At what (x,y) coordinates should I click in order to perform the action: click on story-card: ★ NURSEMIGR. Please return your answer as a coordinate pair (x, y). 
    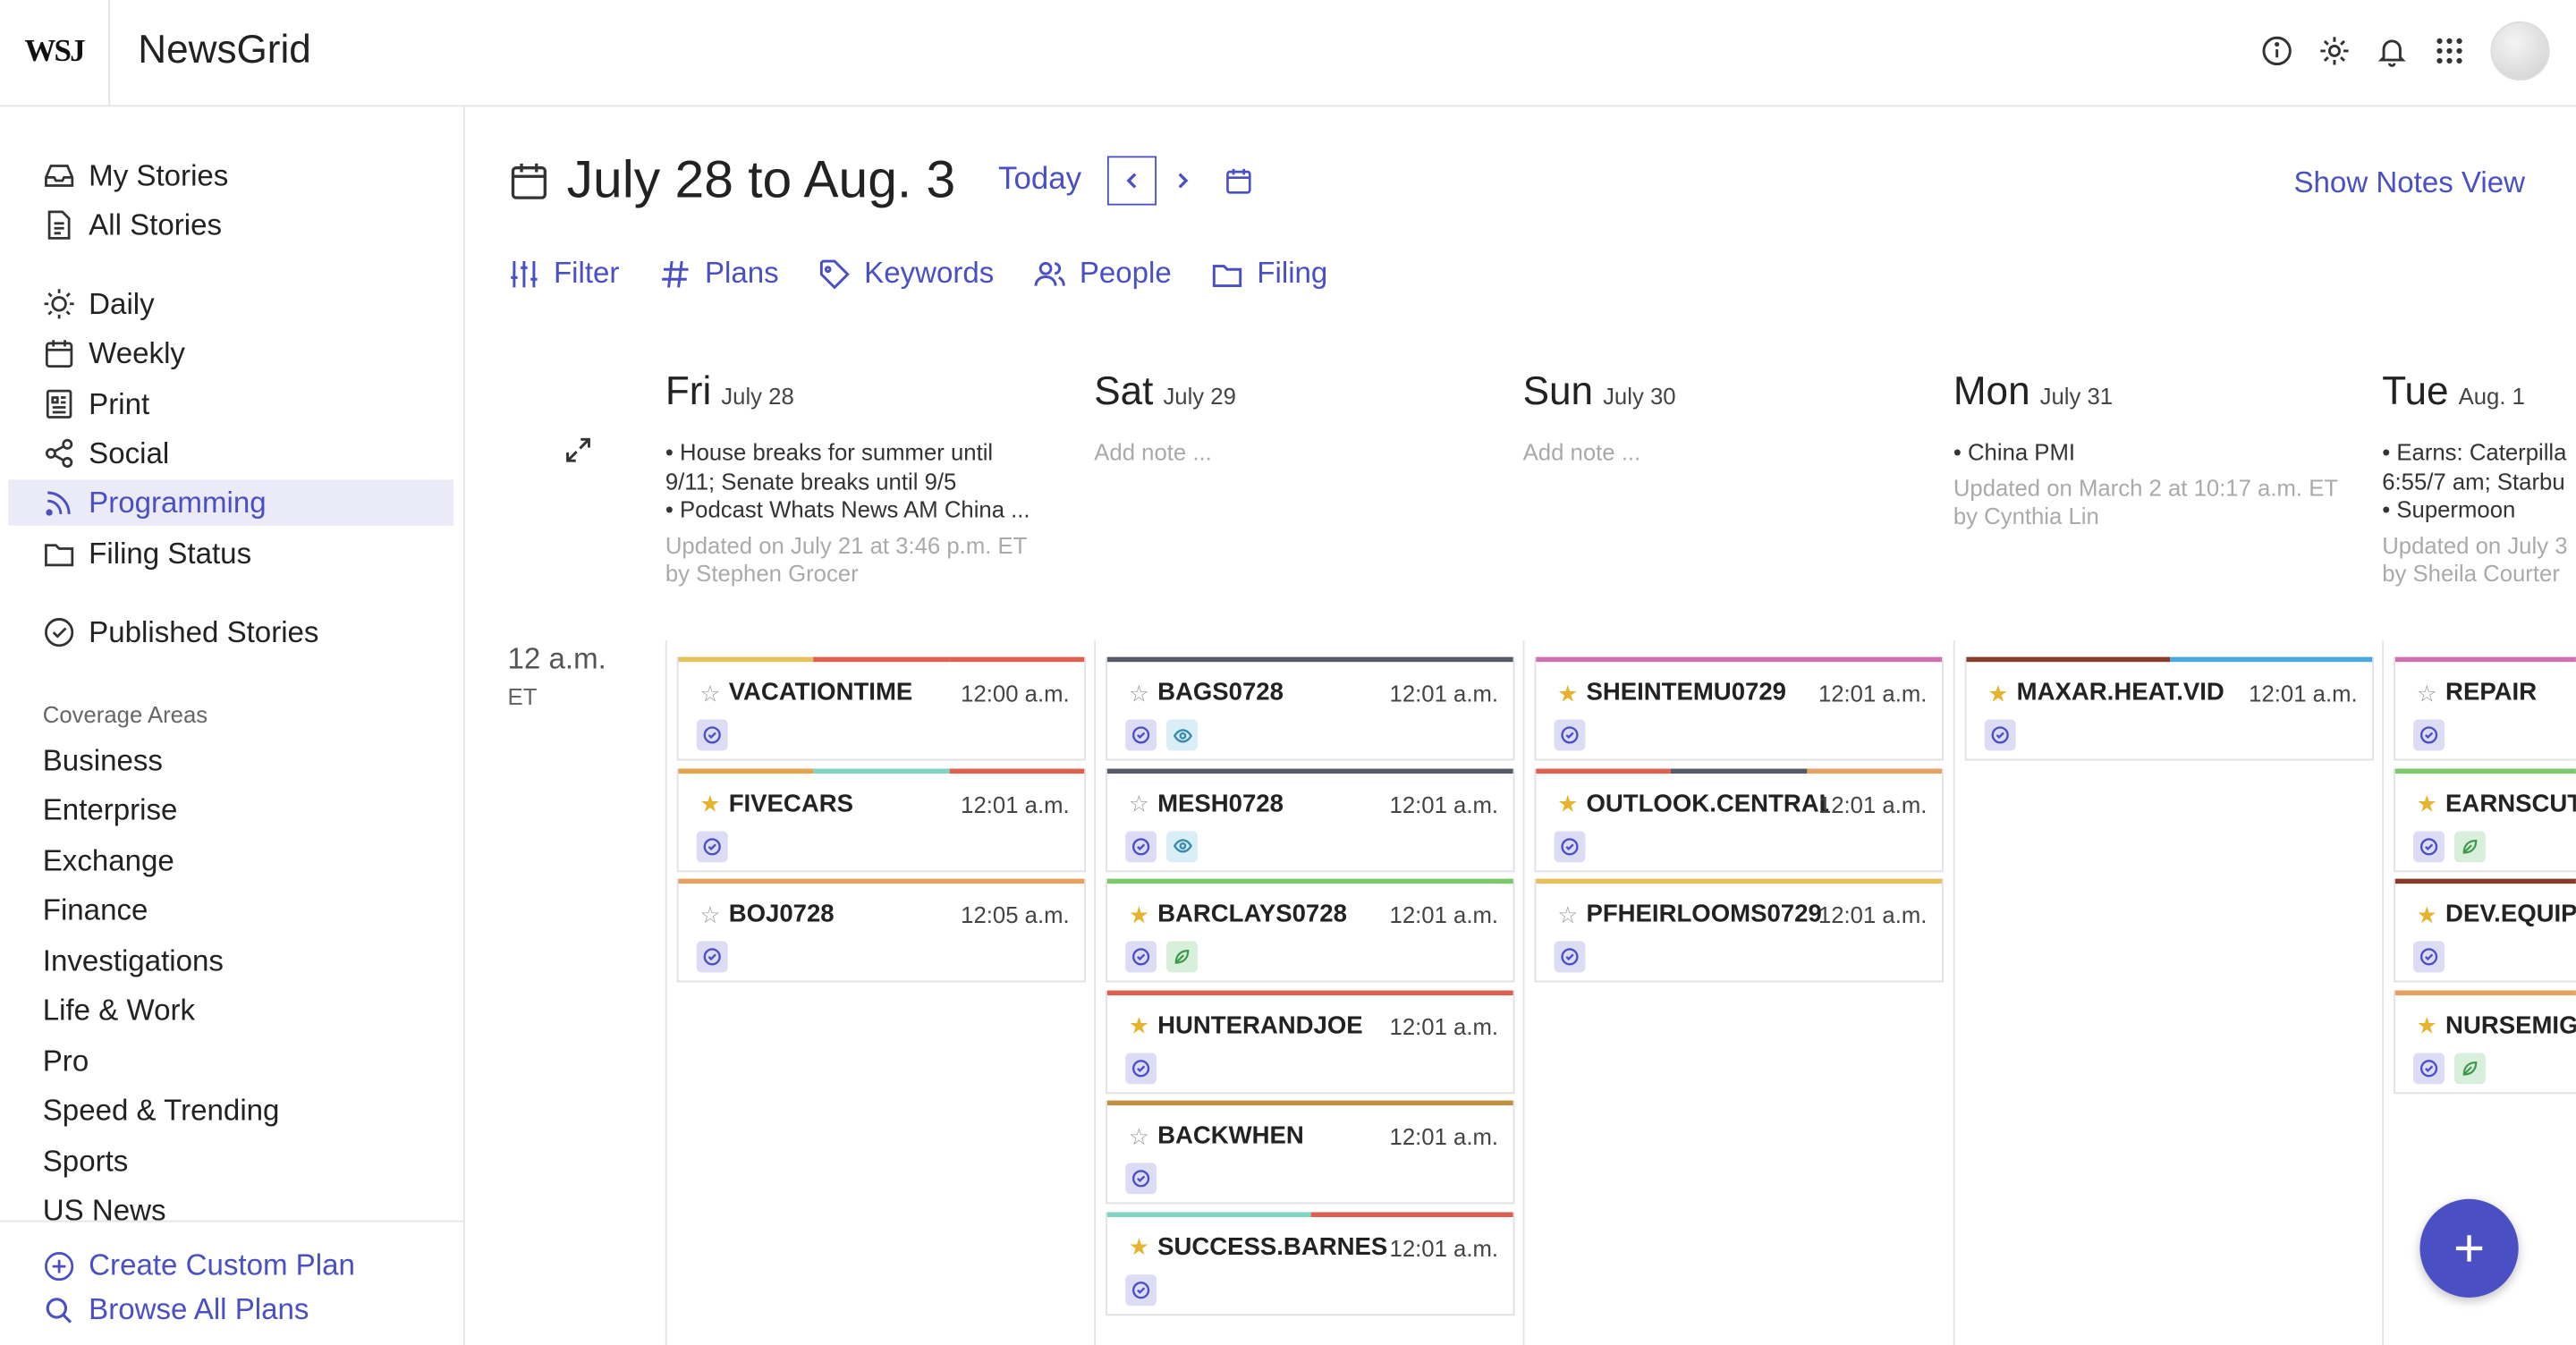
    Looking at the image, I should click on (2485, 1041).